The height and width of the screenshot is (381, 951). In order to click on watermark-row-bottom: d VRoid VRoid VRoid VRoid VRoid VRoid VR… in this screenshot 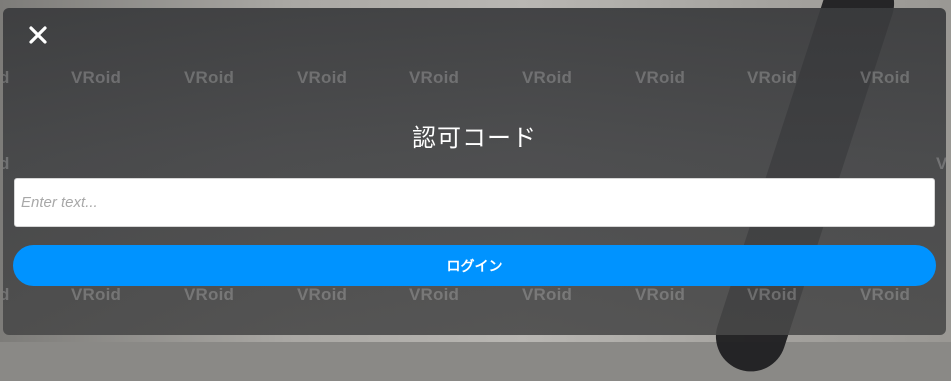, I will do `click(474, 295)`.